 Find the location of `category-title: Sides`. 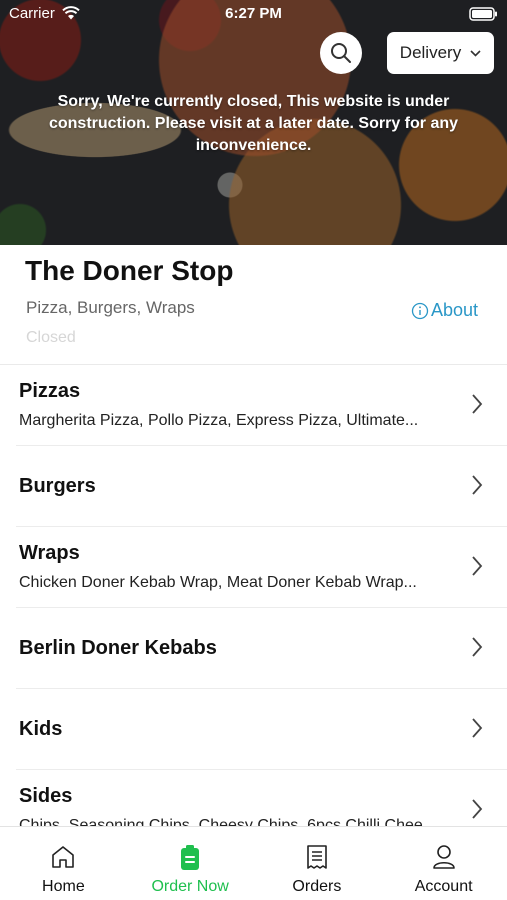

category-title: Sides is located at coordinates (46, 796).